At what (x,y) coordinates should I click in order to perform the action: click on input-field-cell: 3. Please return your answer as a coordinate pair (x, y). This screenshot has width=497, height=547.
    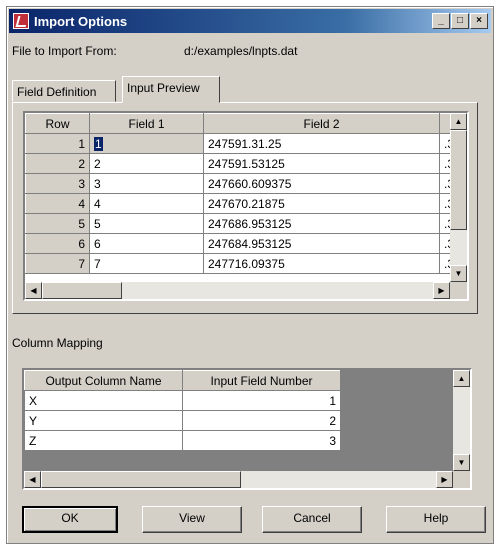
    Looking at the image, I should click on (261, 440).